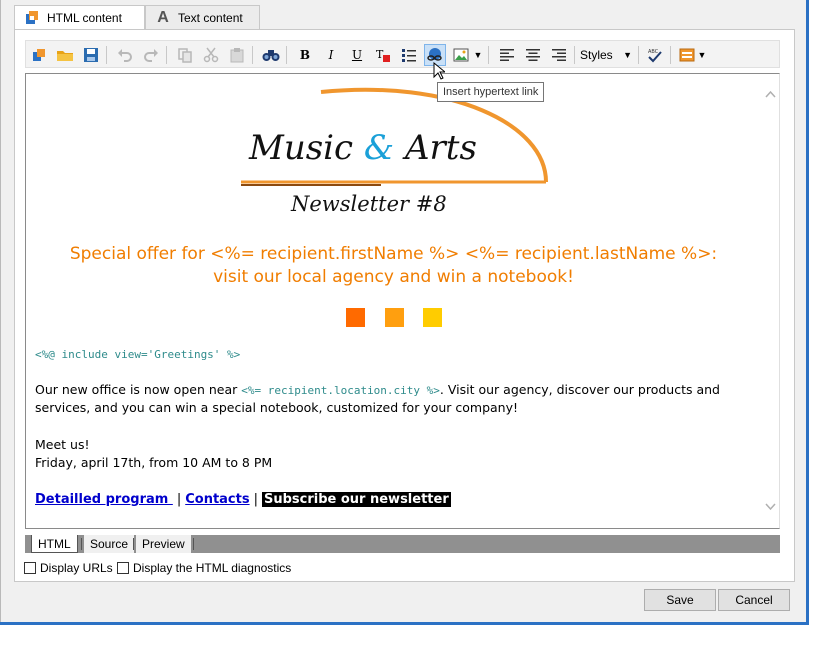  Describe the element at coordinates (123, 568) in the screenshot. I see `display-diagnostics-checkbox` at that location.